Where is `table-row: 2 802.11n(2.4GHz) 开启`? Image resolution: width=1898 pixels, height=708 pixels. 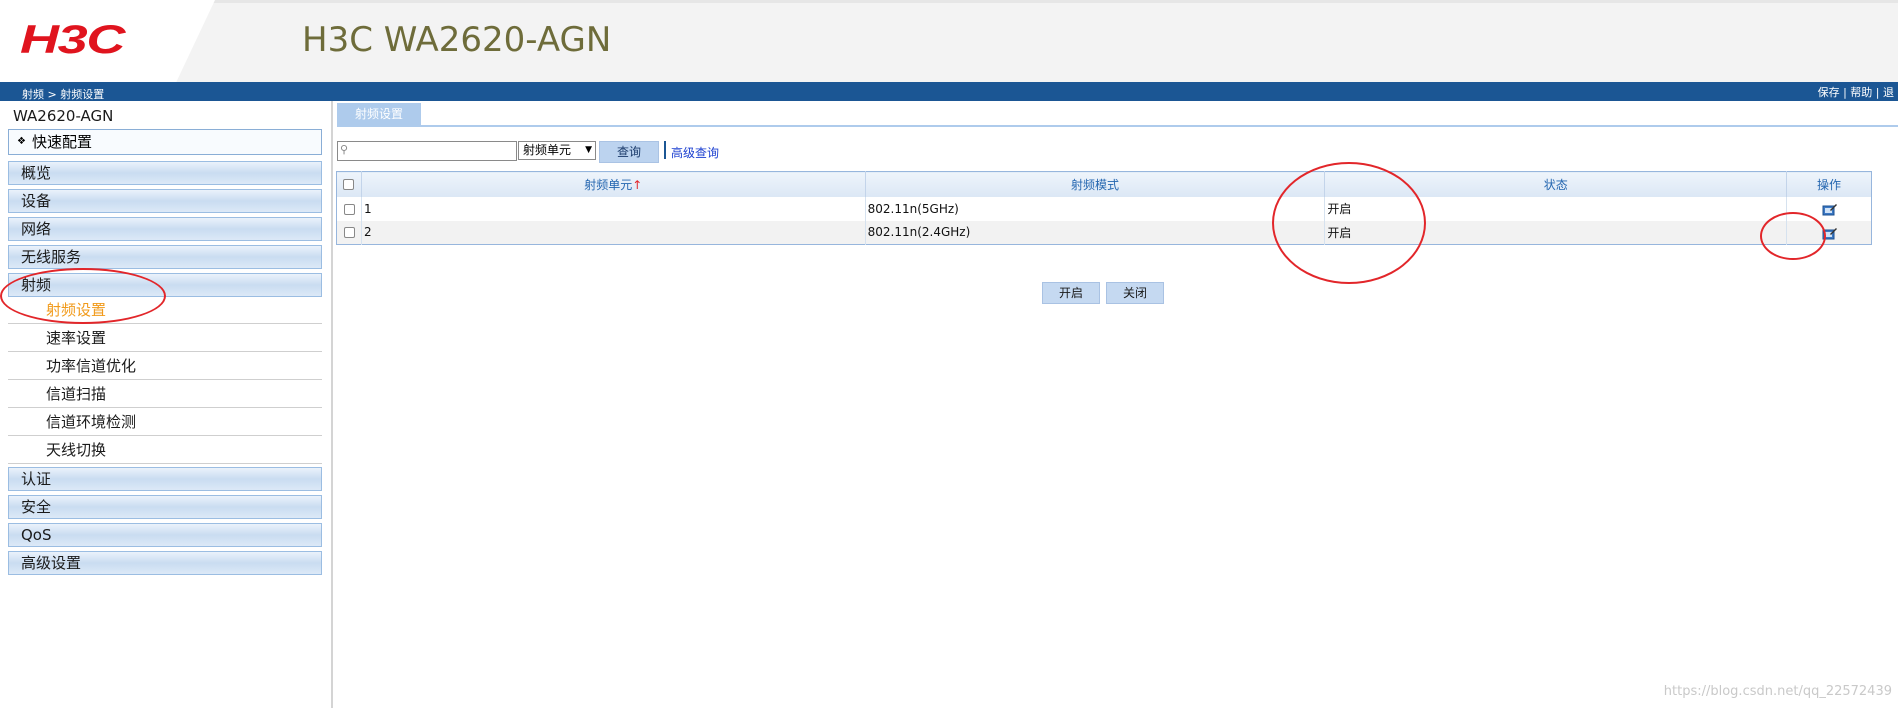 table-row: 2 802.11n(2.4GHz) 开启 is located at coordinates (1104, 232).